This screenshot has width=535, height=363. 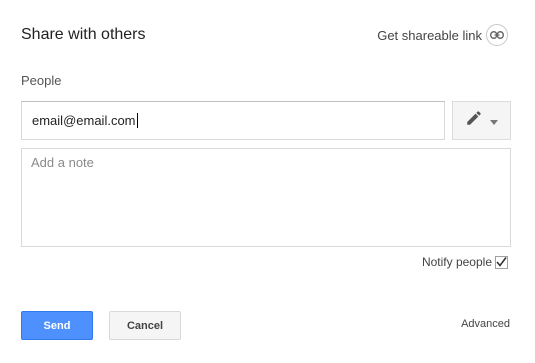 What do you see at coordinates (485, 324) in the screenshot?
I see `advanced-link: Advanced` at bounding box center [485, 324].